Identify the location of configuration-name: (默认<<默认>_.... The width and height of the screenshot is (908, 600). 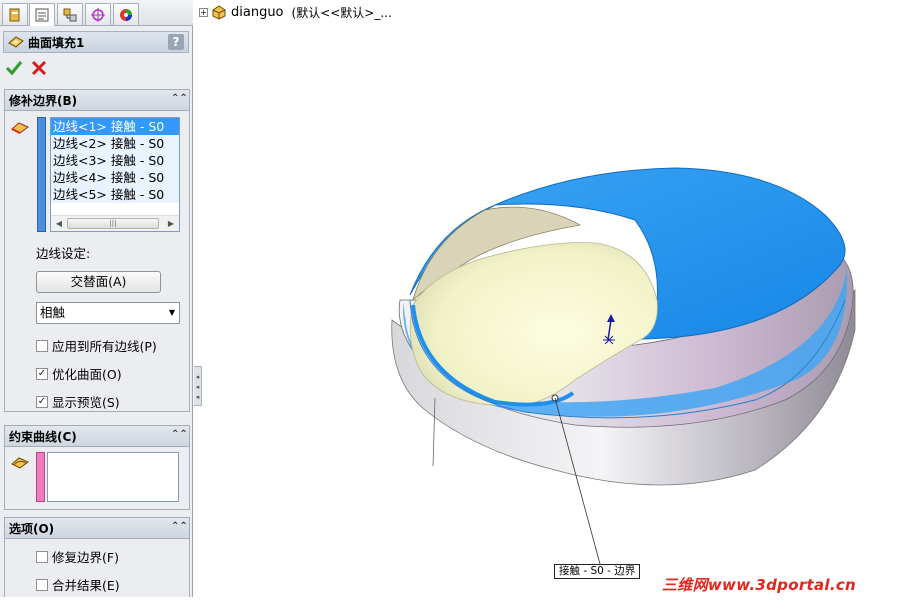
(341, 12).